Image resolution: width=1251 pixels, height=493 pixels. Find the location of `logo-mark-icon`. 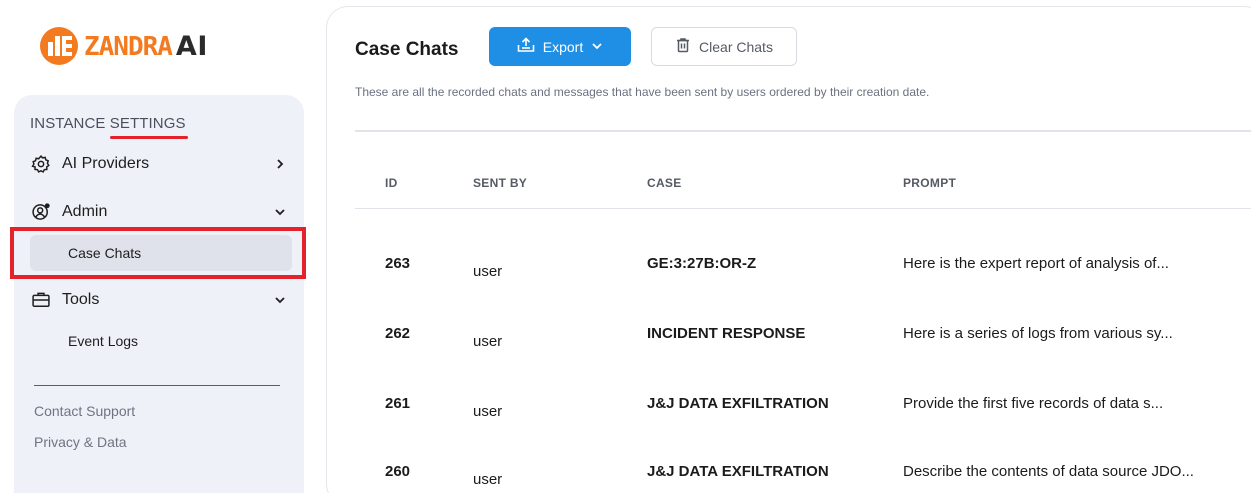

logo-mark-icon is located at coordinates (59, 46).